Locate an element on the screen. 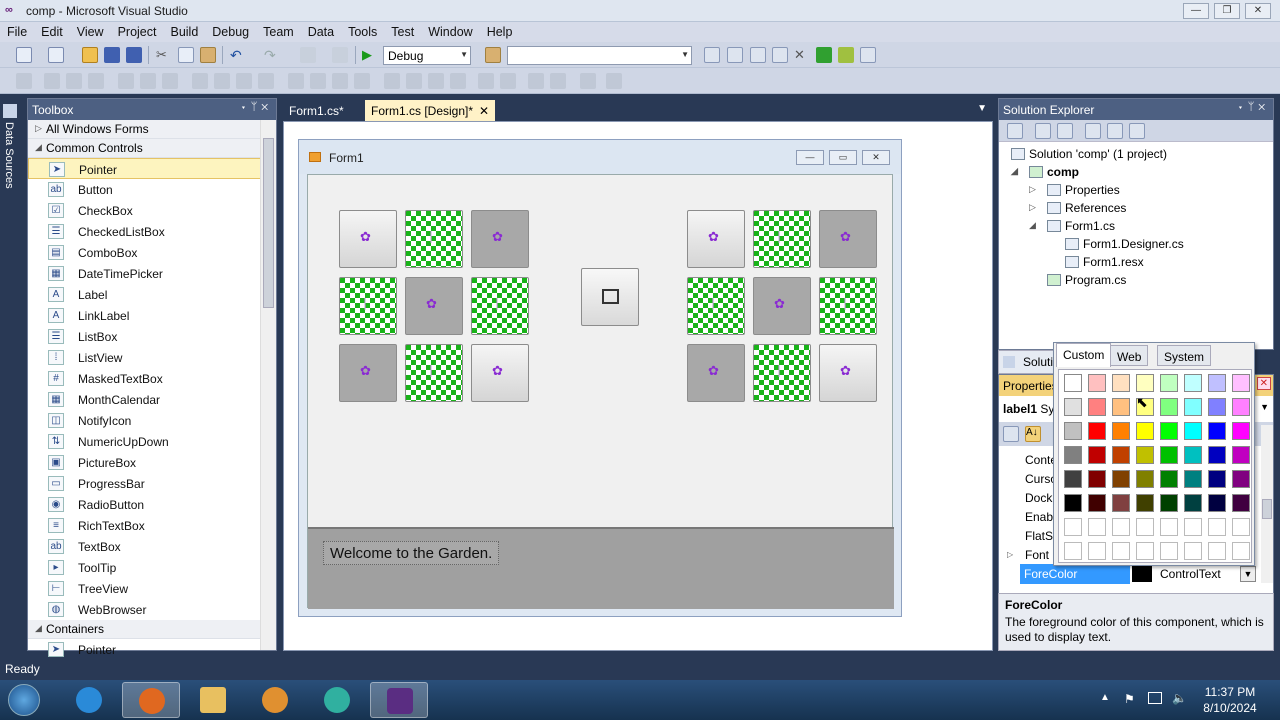  category-all-windows-forms: ▷ All Windows Forms is located at coordinates (152, 129).